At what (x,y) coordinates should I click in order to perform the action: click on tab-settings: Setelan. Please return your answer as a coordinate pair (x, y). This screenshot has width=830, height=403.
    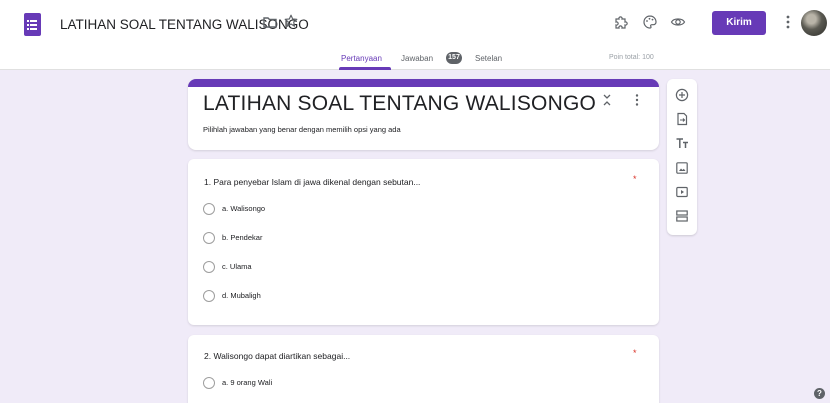
    Looking at the image, I should click on (488, 58).